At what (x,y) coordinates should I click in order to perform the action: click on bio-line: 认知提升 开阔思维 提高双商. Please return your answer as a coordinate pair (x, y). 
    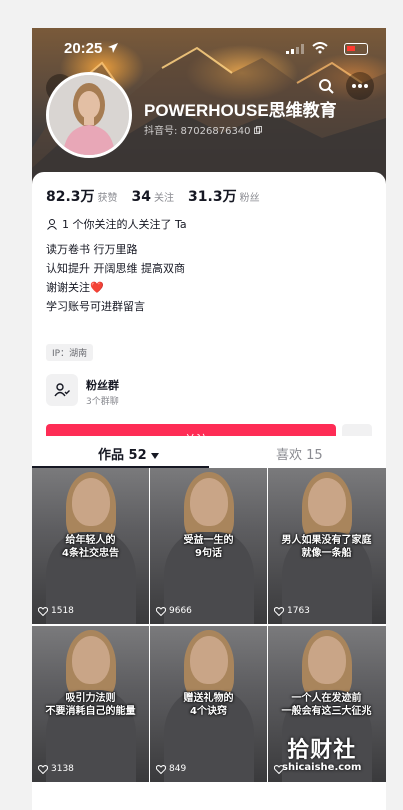
    Looking at the image, I should click on (115, 268).